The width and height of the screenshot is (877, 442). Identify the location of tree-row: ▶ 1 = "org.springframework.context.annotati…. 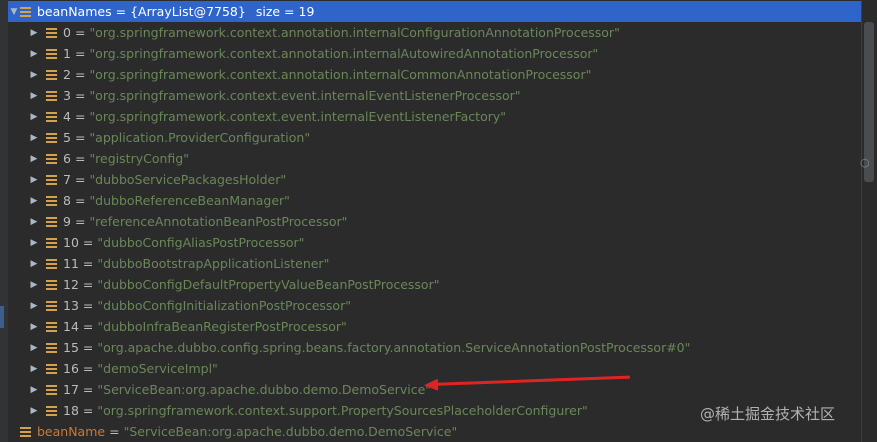
(452, 53).